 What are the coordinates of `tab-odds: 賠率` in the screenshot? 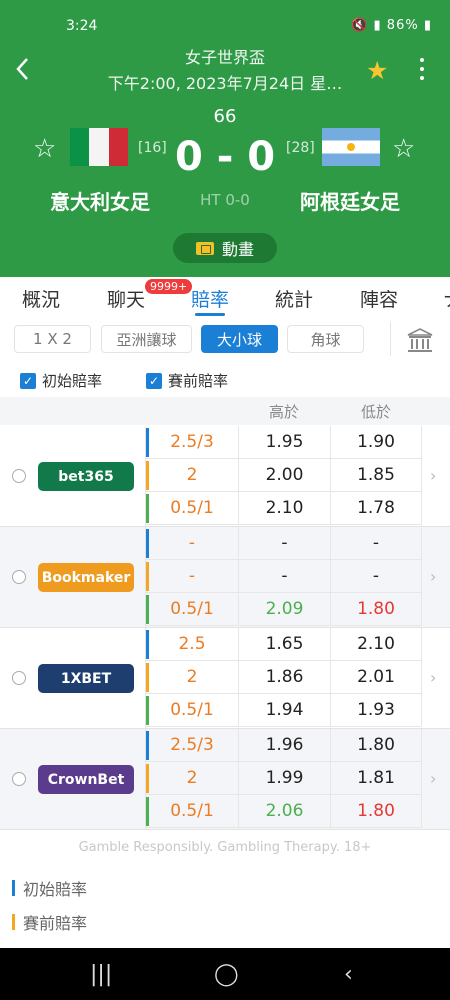 It's located at (210, 298).